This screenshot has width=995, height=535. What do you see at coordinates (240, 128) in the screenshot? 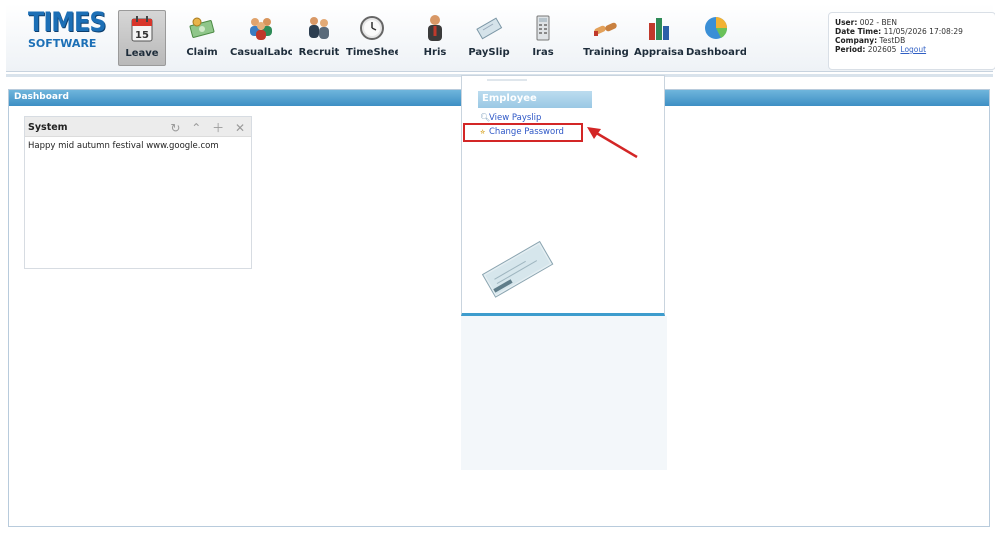
I see `close-icon: ✕` at bounding box center [240, 128].